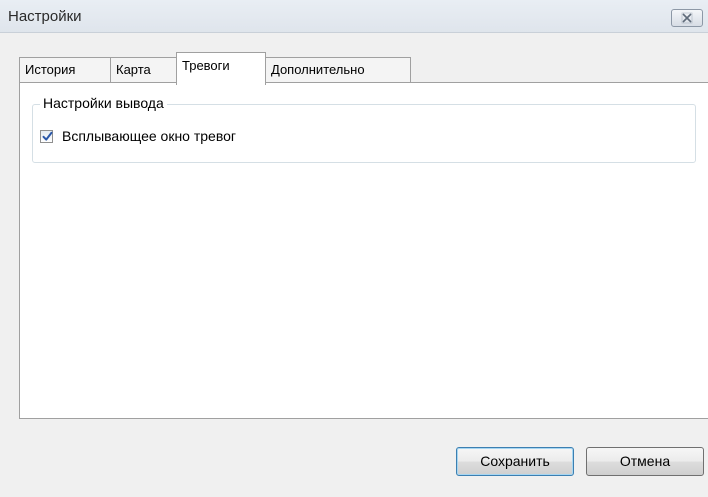 The width and height of the screenshot is (708, 497). I want to click on group-title: Настройки вывода, so click(103, 103).